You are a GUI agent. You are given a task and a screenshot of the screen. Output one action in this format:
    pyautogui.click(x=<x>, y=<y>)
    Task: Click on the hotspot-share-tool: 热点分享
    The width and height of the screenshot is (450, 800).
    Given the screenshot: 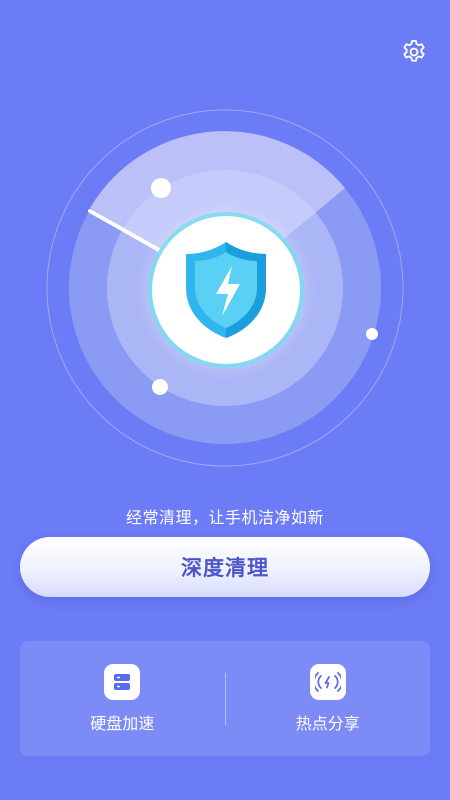 What is the action you would take?
    pyautogui.click(x=328, y=698)
    